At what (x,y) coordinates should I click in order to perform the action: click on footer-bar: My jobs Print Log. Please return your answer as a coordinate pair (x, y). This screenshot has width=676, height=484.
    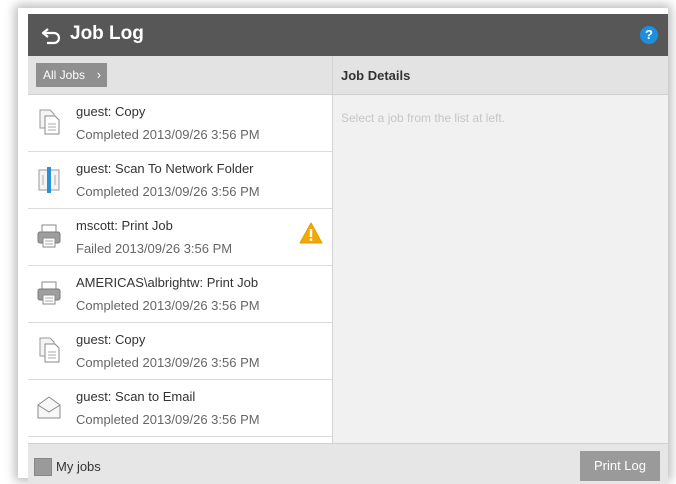
    Looking at the image, I should click on (348, 463).